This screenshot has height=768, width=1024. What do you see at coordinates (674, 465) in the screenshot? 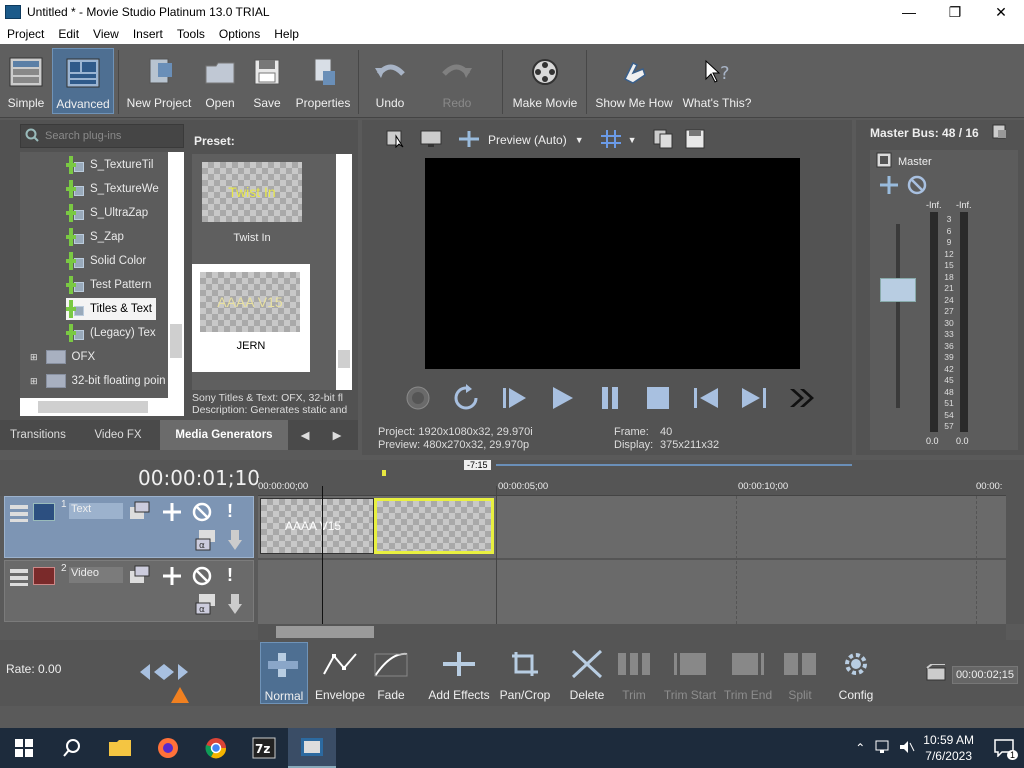
I see `loop-region-bar` at bounding box center [674, 465].